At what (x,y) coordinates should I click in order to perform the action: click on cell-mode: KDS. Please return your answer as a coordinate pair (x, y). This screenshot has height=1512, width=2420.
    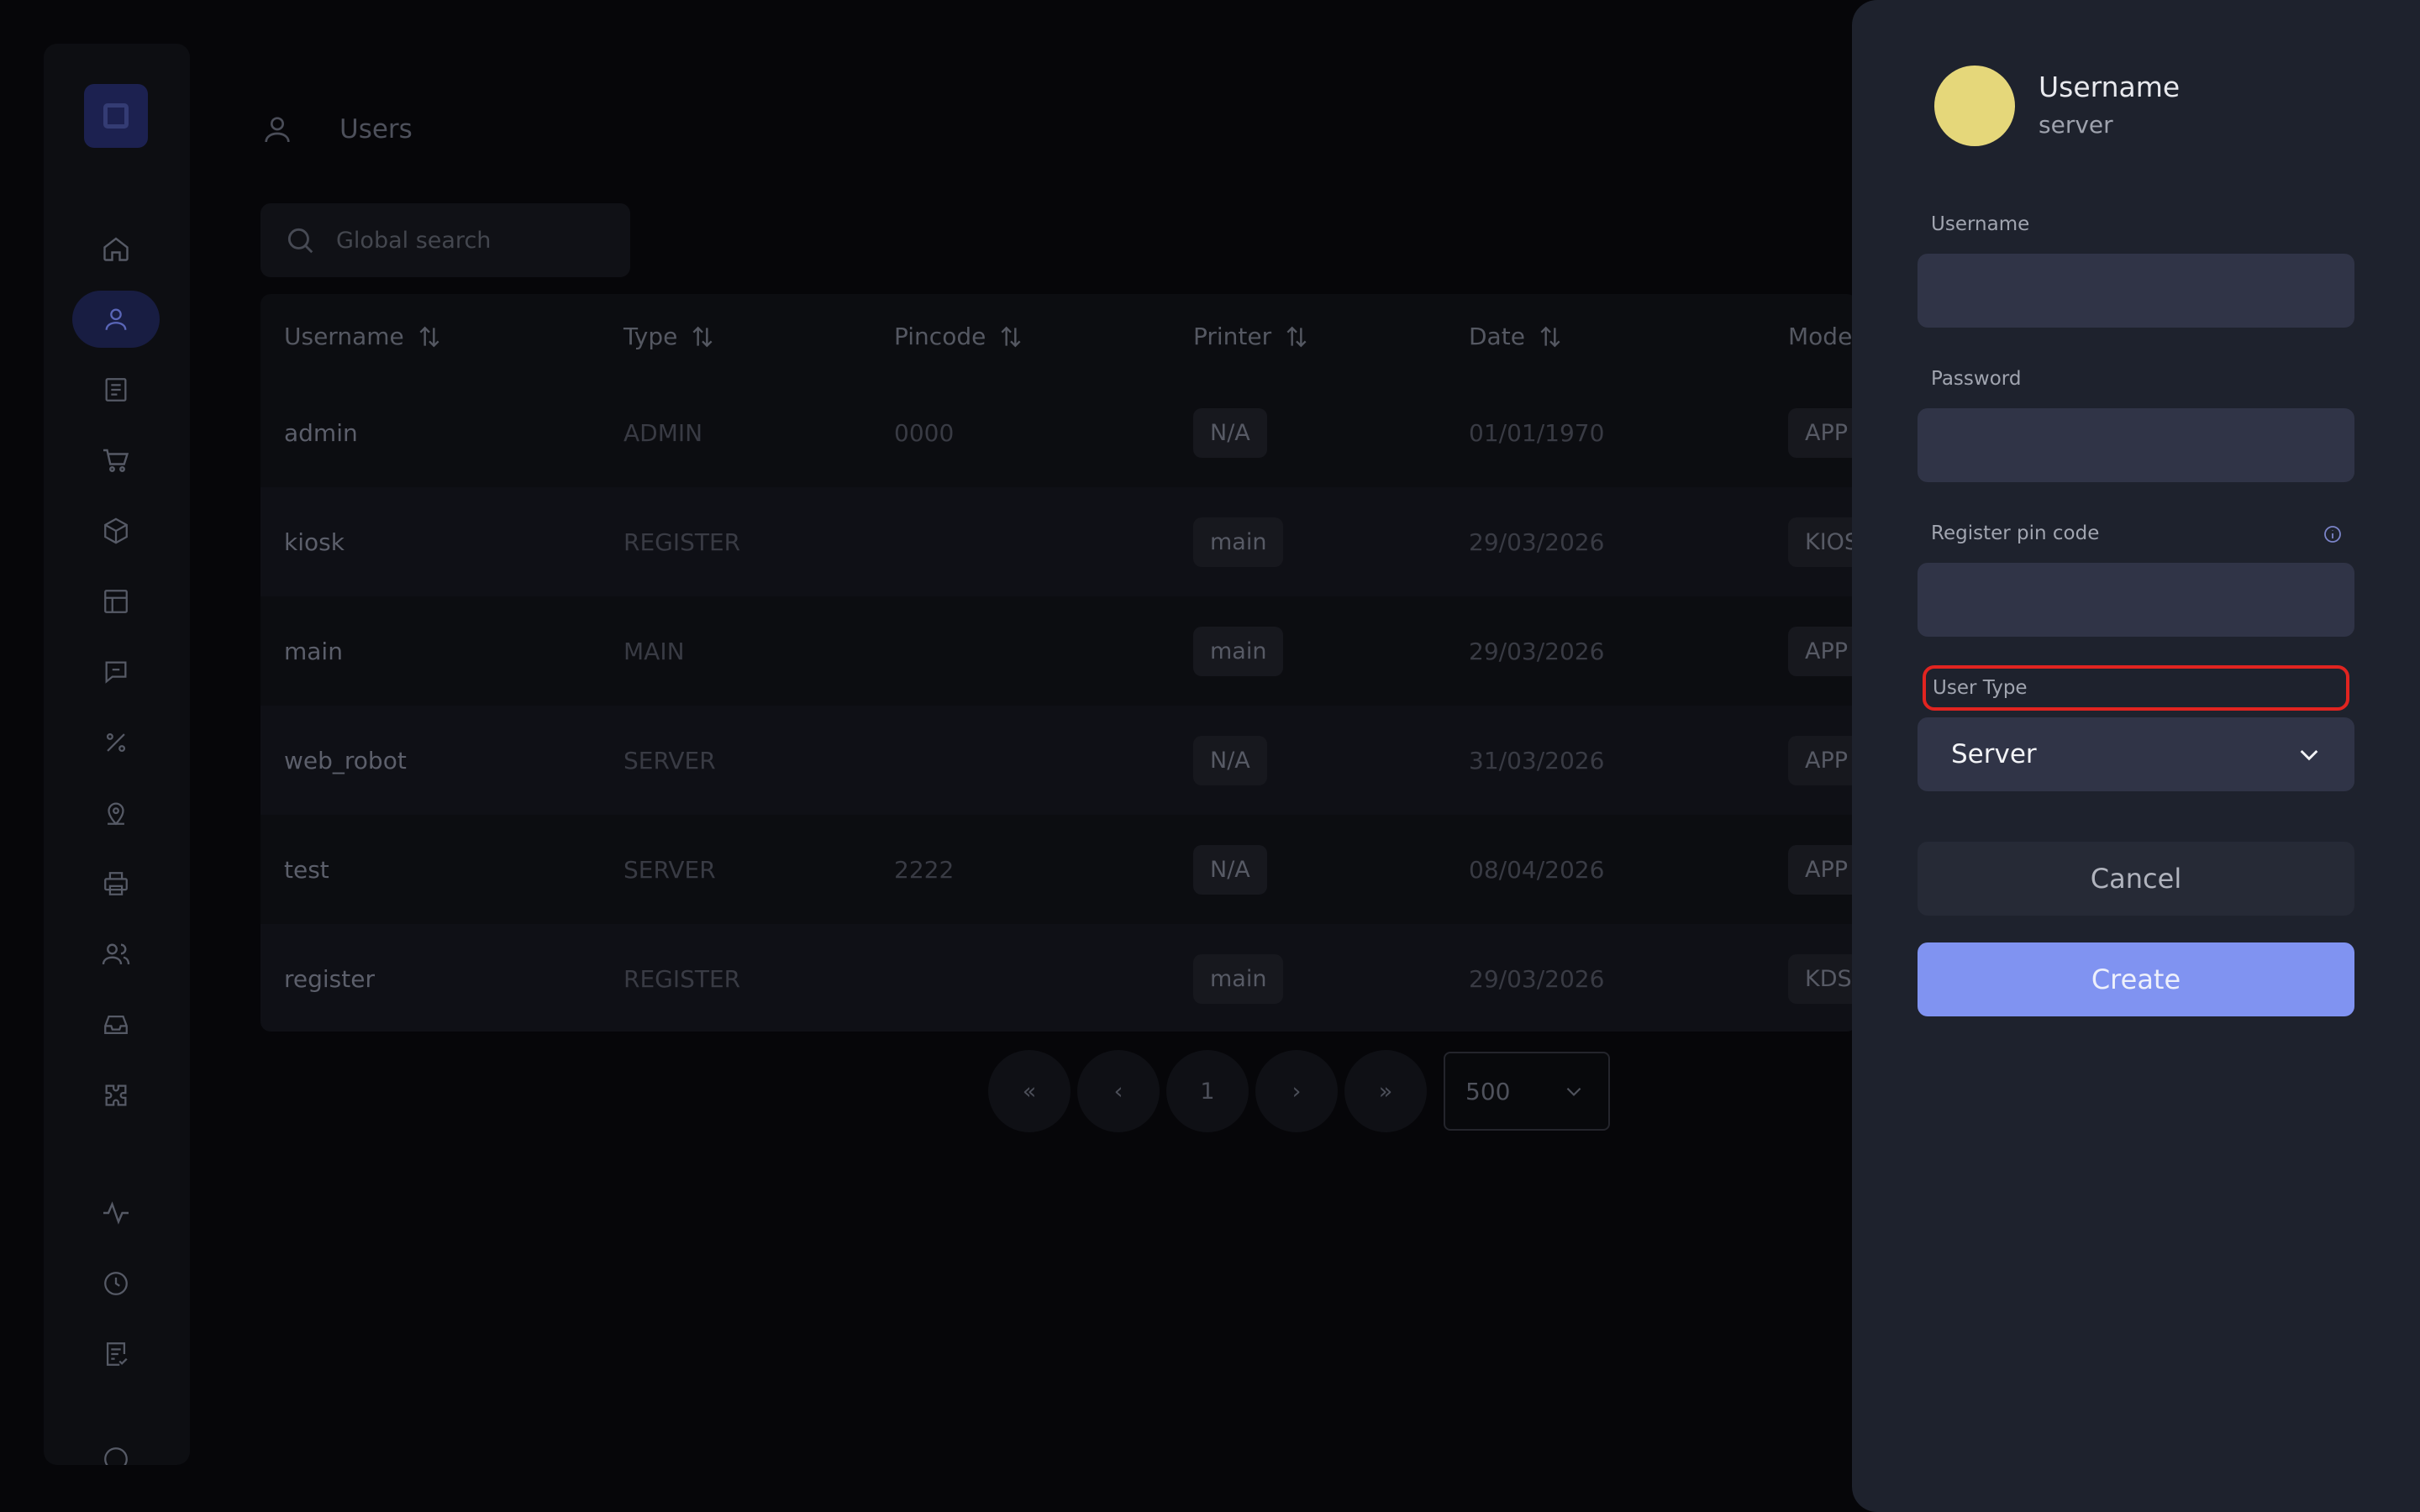
    Looking at the image, I should click on (1822, 978).